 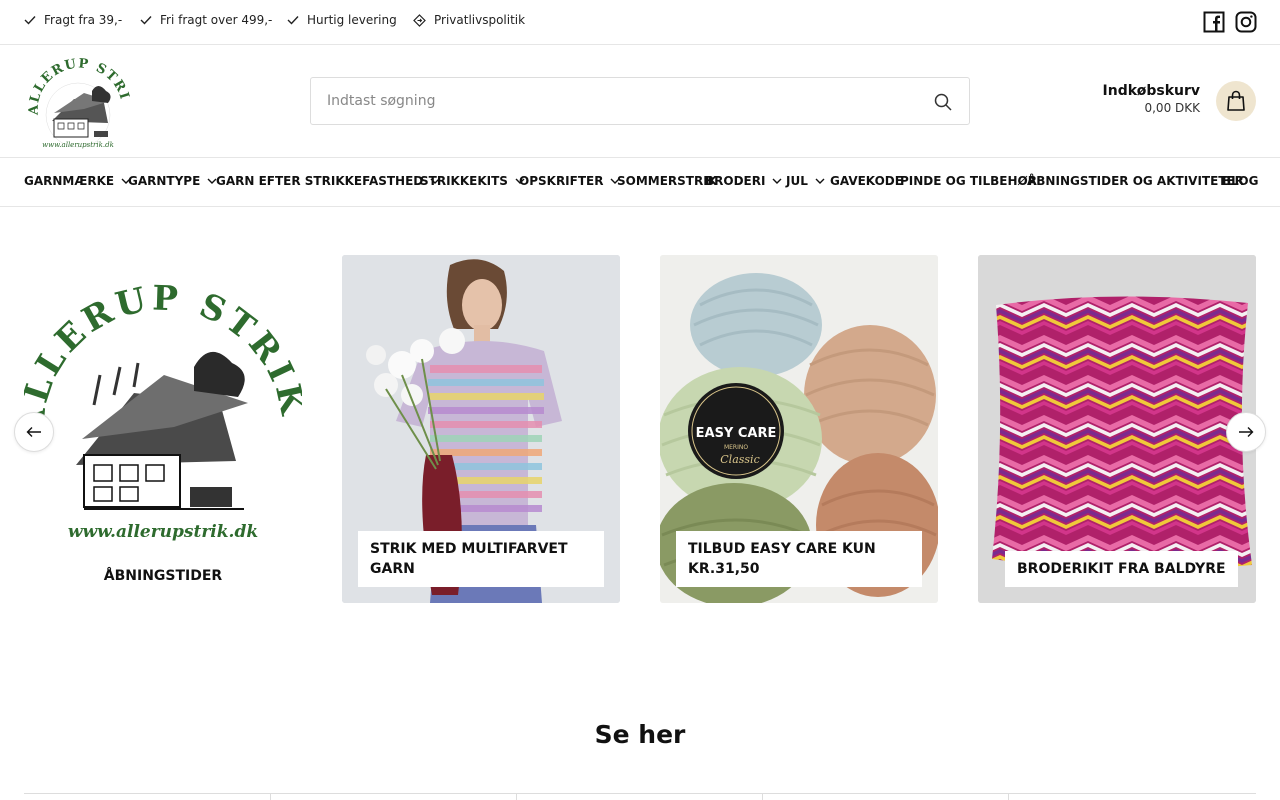 I want to click on yarn-brand-text: EASY CARE, so click(x=736, y=433).